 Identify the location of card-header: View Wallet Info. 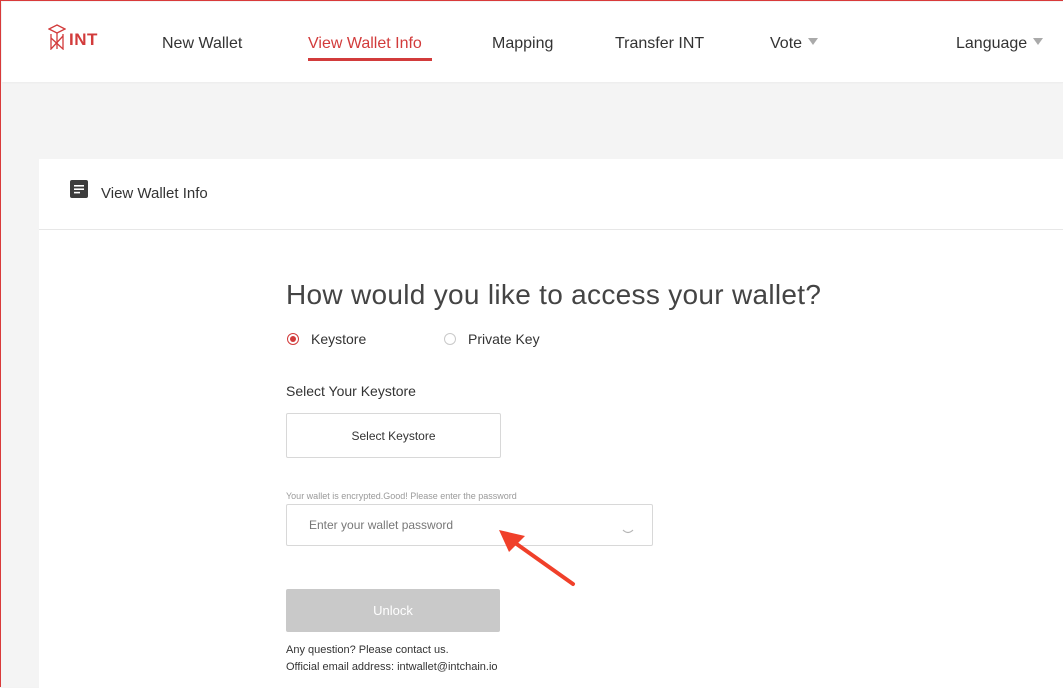
(551, 194).